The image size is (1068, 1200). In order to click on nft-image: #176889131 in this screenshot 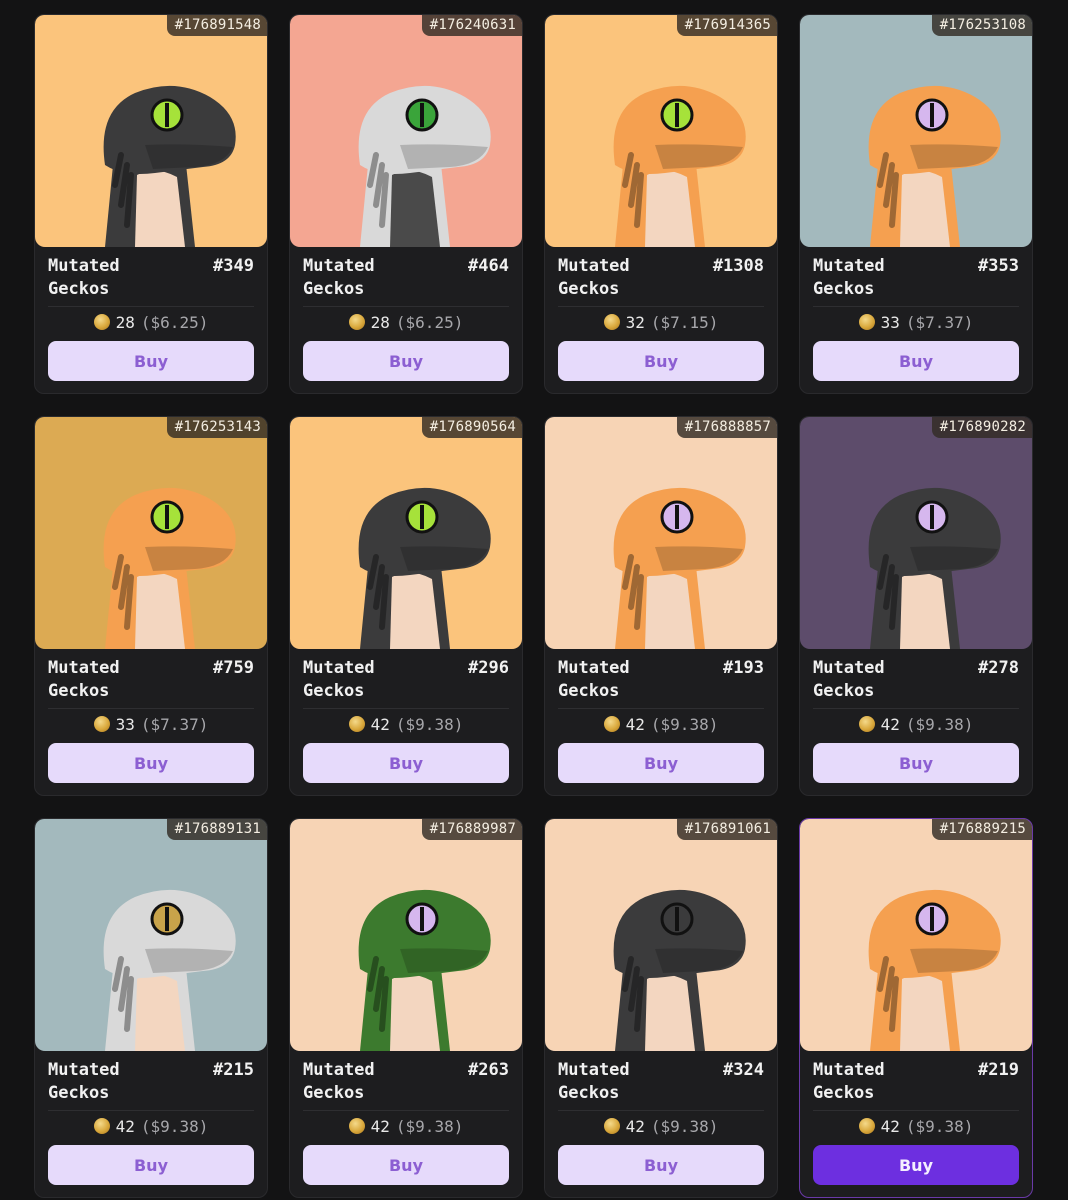, I will do `click(151, 935)`.